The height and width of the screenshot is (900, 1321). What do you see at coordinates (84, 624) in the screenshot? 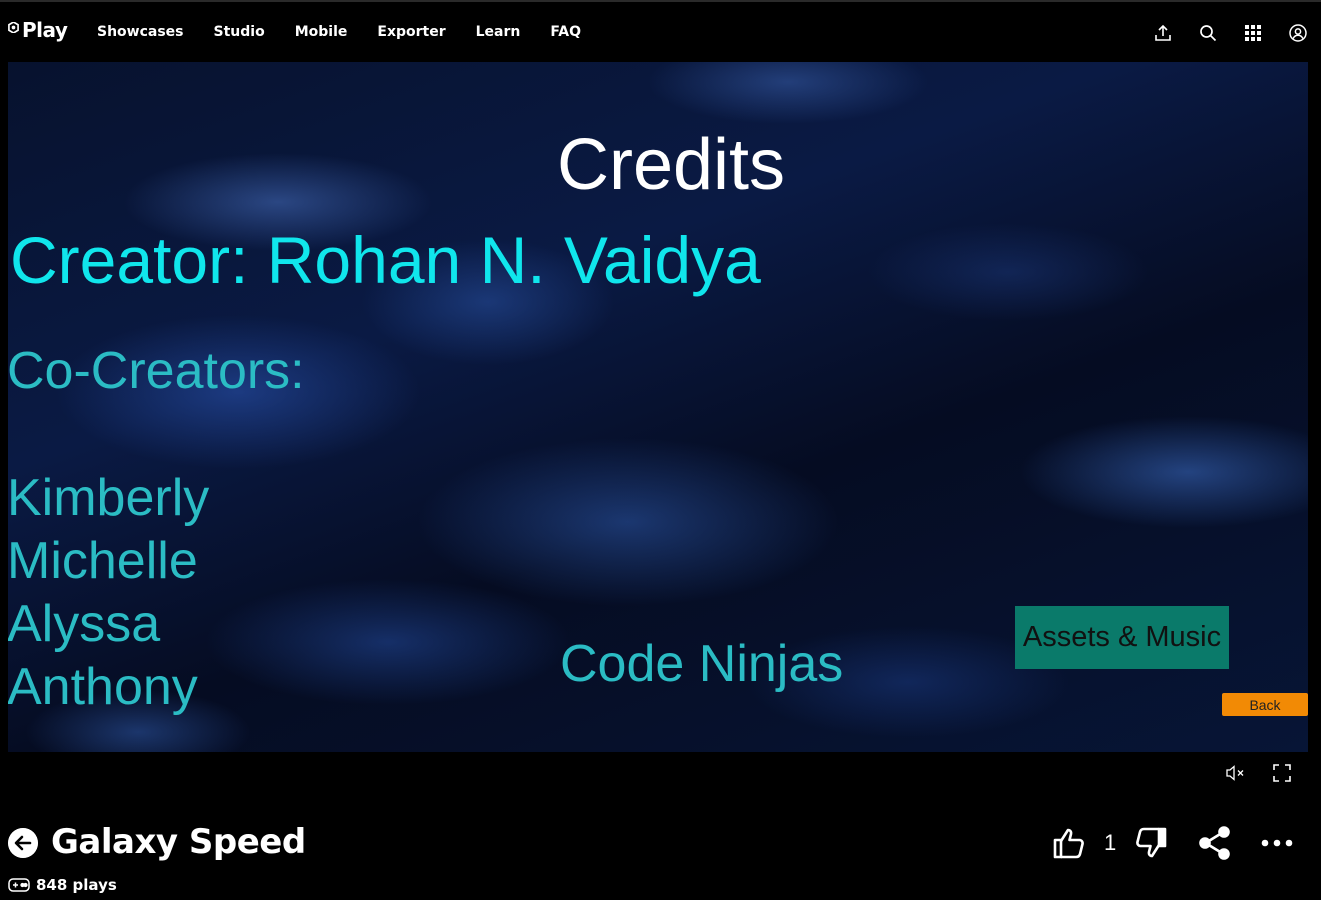
I see `co-creator-name: Alyssa` at bounding box center [84, 624].